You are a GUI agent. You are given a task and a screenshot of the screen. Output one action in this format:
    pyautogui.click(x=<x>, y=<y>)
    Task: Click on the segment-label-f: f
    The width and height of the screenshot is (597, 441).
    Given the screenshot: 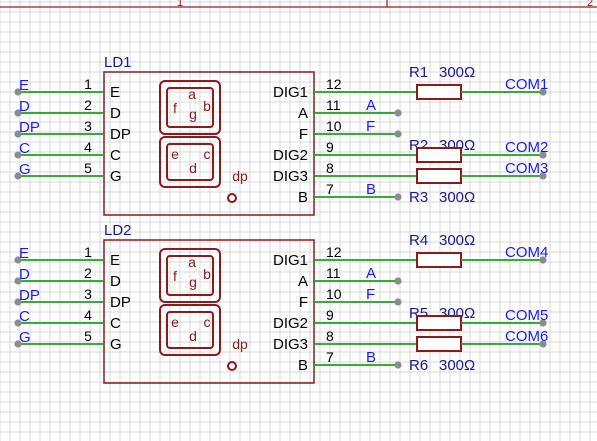 What is the action you would take?
    pyautogui.click(x=175, y=276)
    